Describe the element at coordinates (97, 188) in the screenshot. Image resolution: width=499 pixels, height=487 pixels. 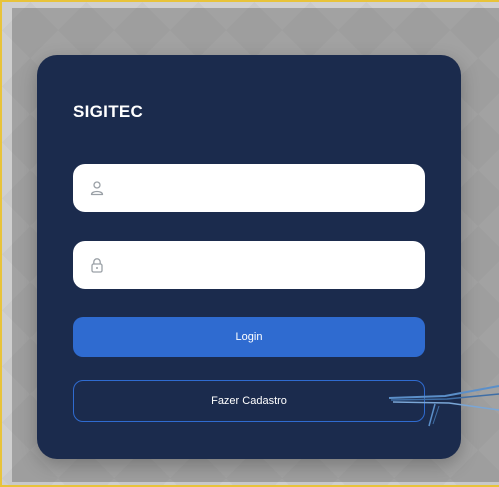
I see `user-icon` at that location.